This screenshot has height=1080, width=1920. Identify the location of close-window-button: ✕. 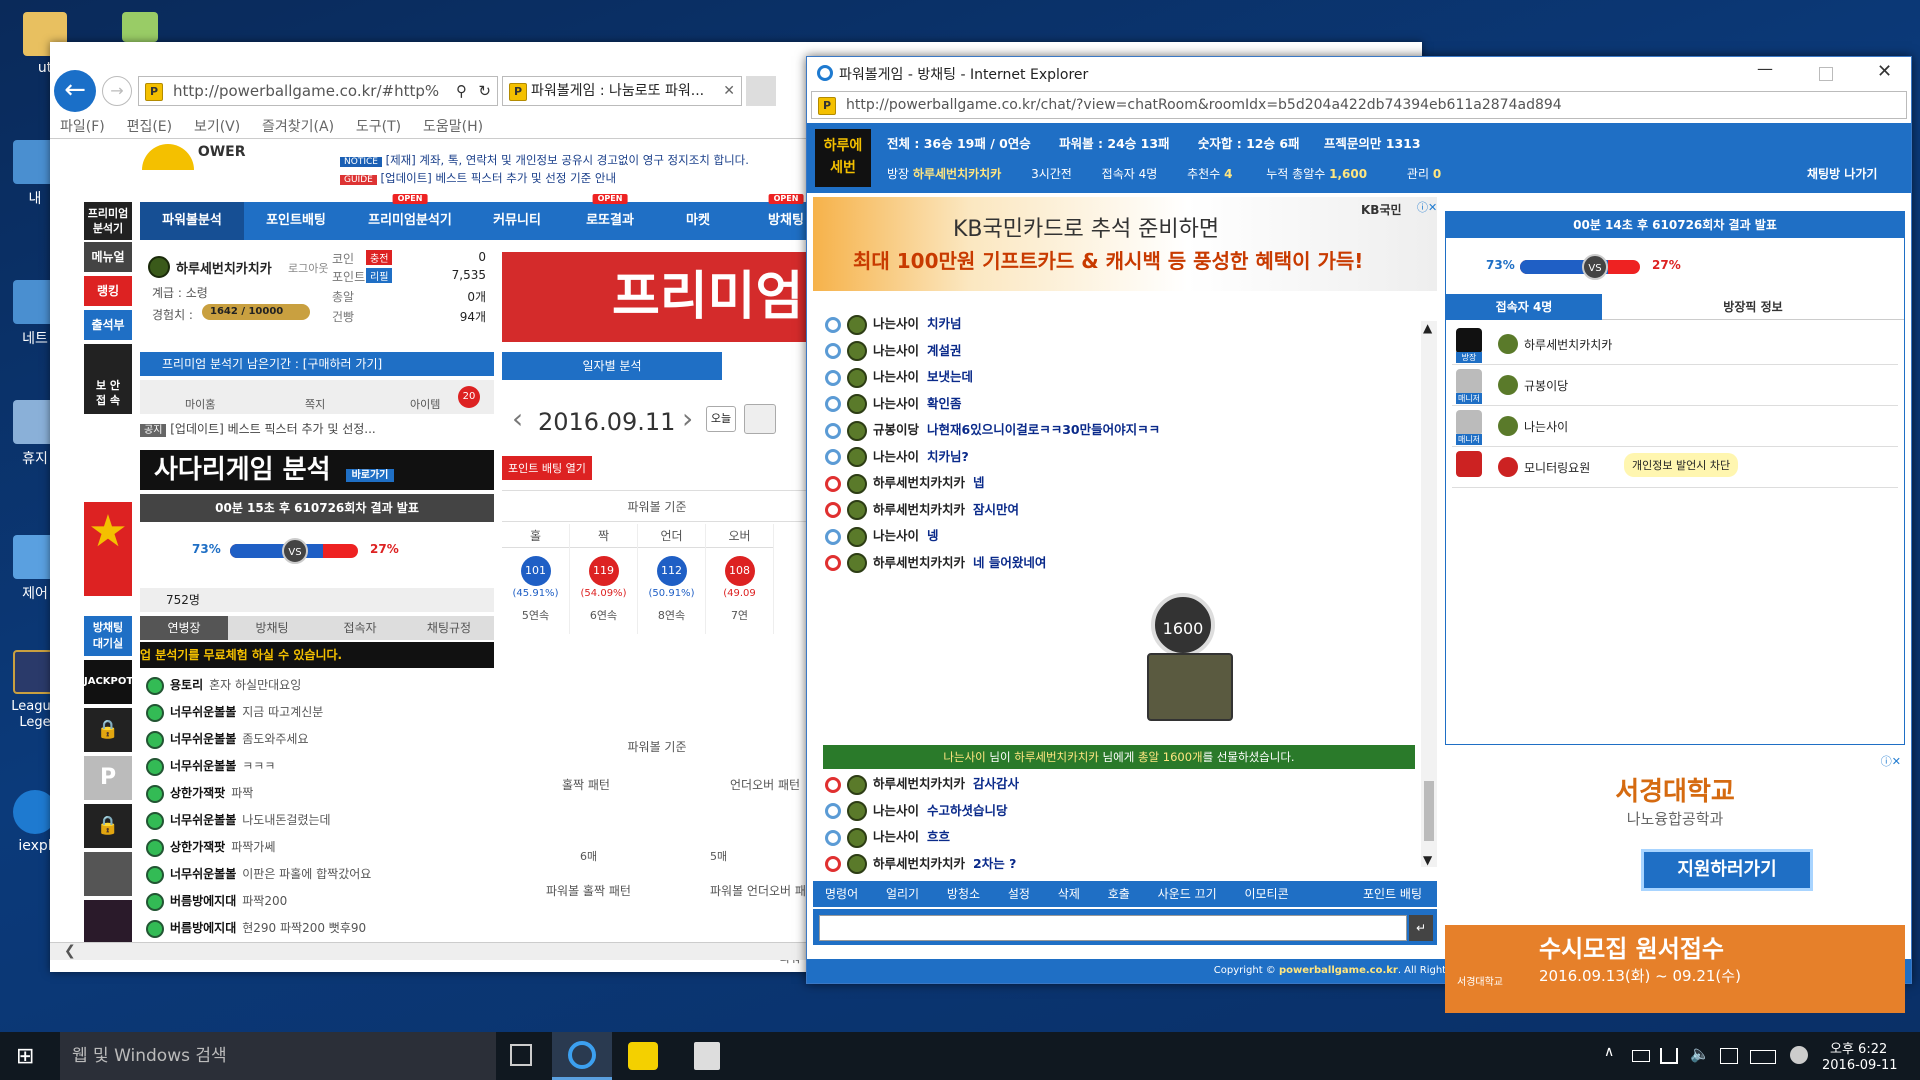
(1884, 71).